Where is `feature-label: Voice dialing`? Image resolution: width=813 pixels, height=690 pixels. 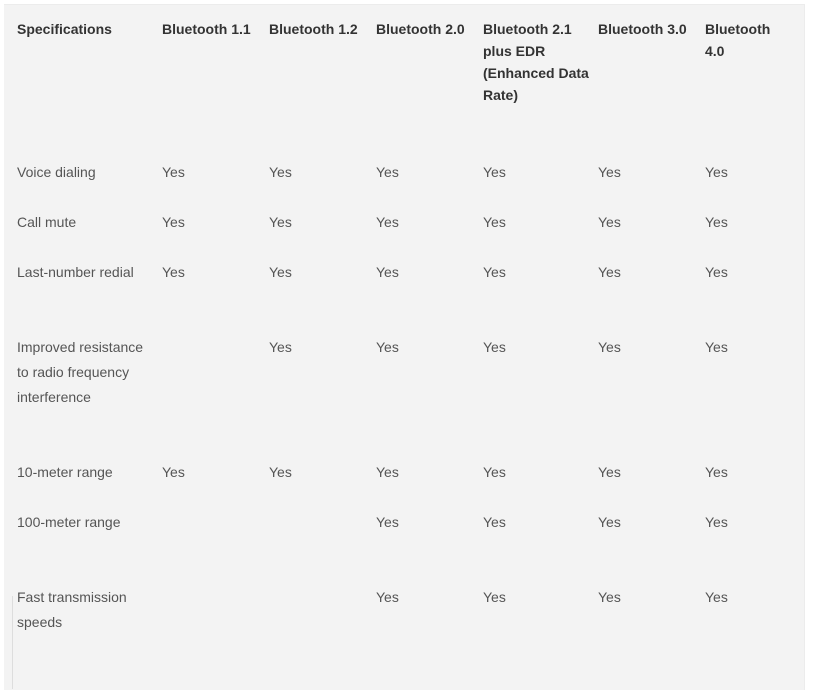 feature-label: Voice dialing is located at coordinates (56, 172).